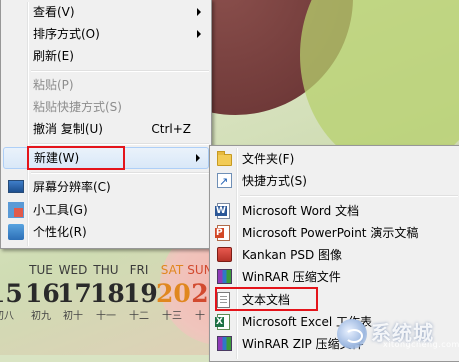  What do you see at coordinates (224, 254) in the screenshot?
I see `psd-icon` at bounding box center [224, 254].